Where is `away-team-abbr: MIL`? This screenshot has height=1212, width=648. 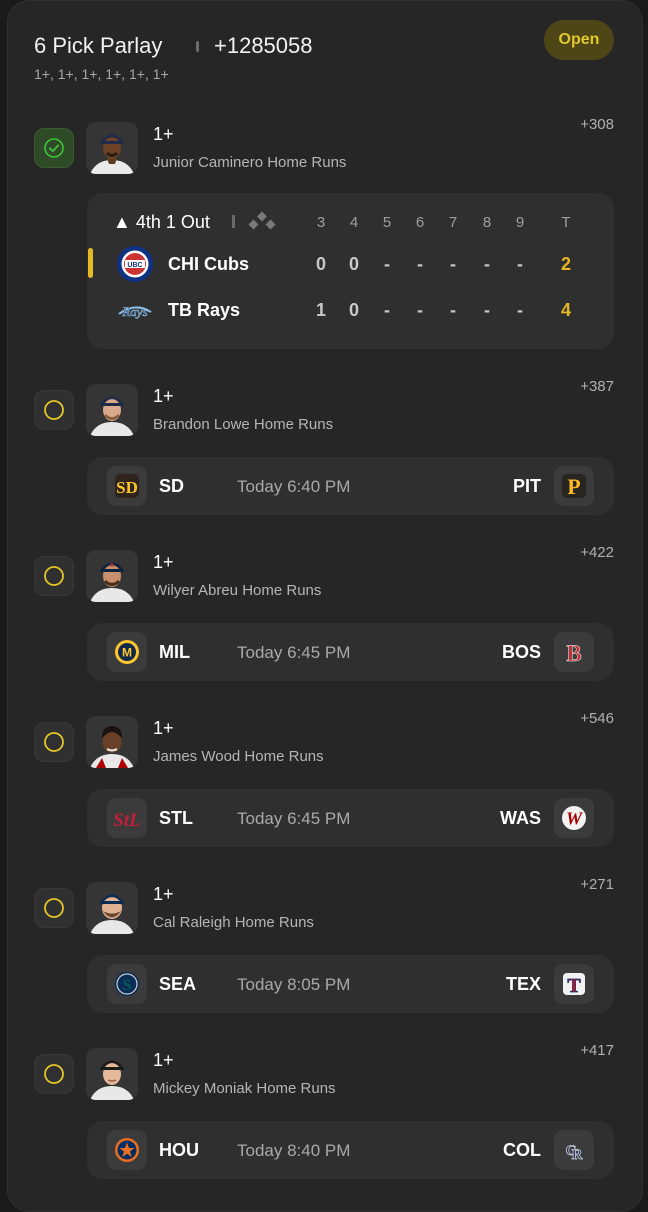 away-team-abbr: MIL is located at coordinates (174, 652).